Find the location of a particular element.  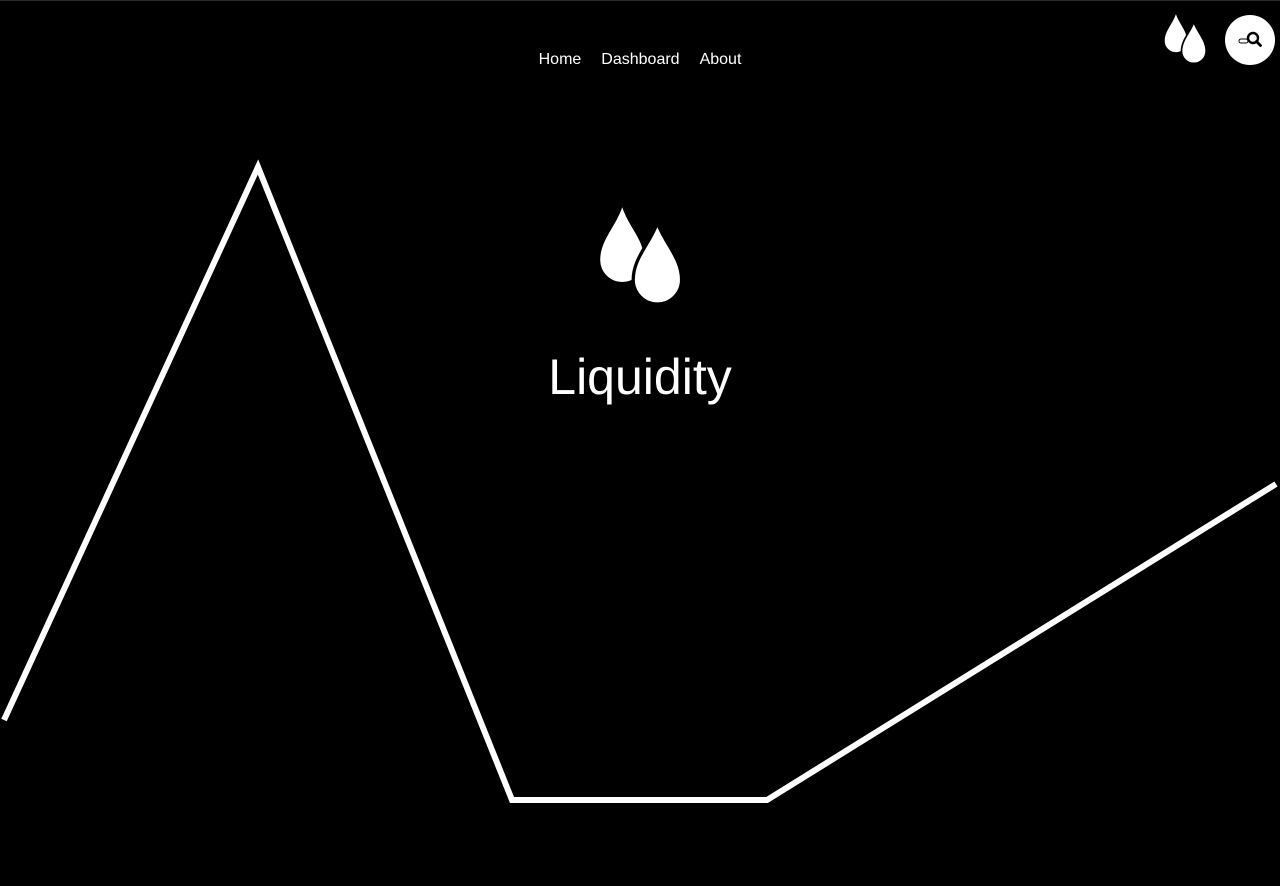

top-nav: Home Dashboard About is located at coordinates (640, 60).